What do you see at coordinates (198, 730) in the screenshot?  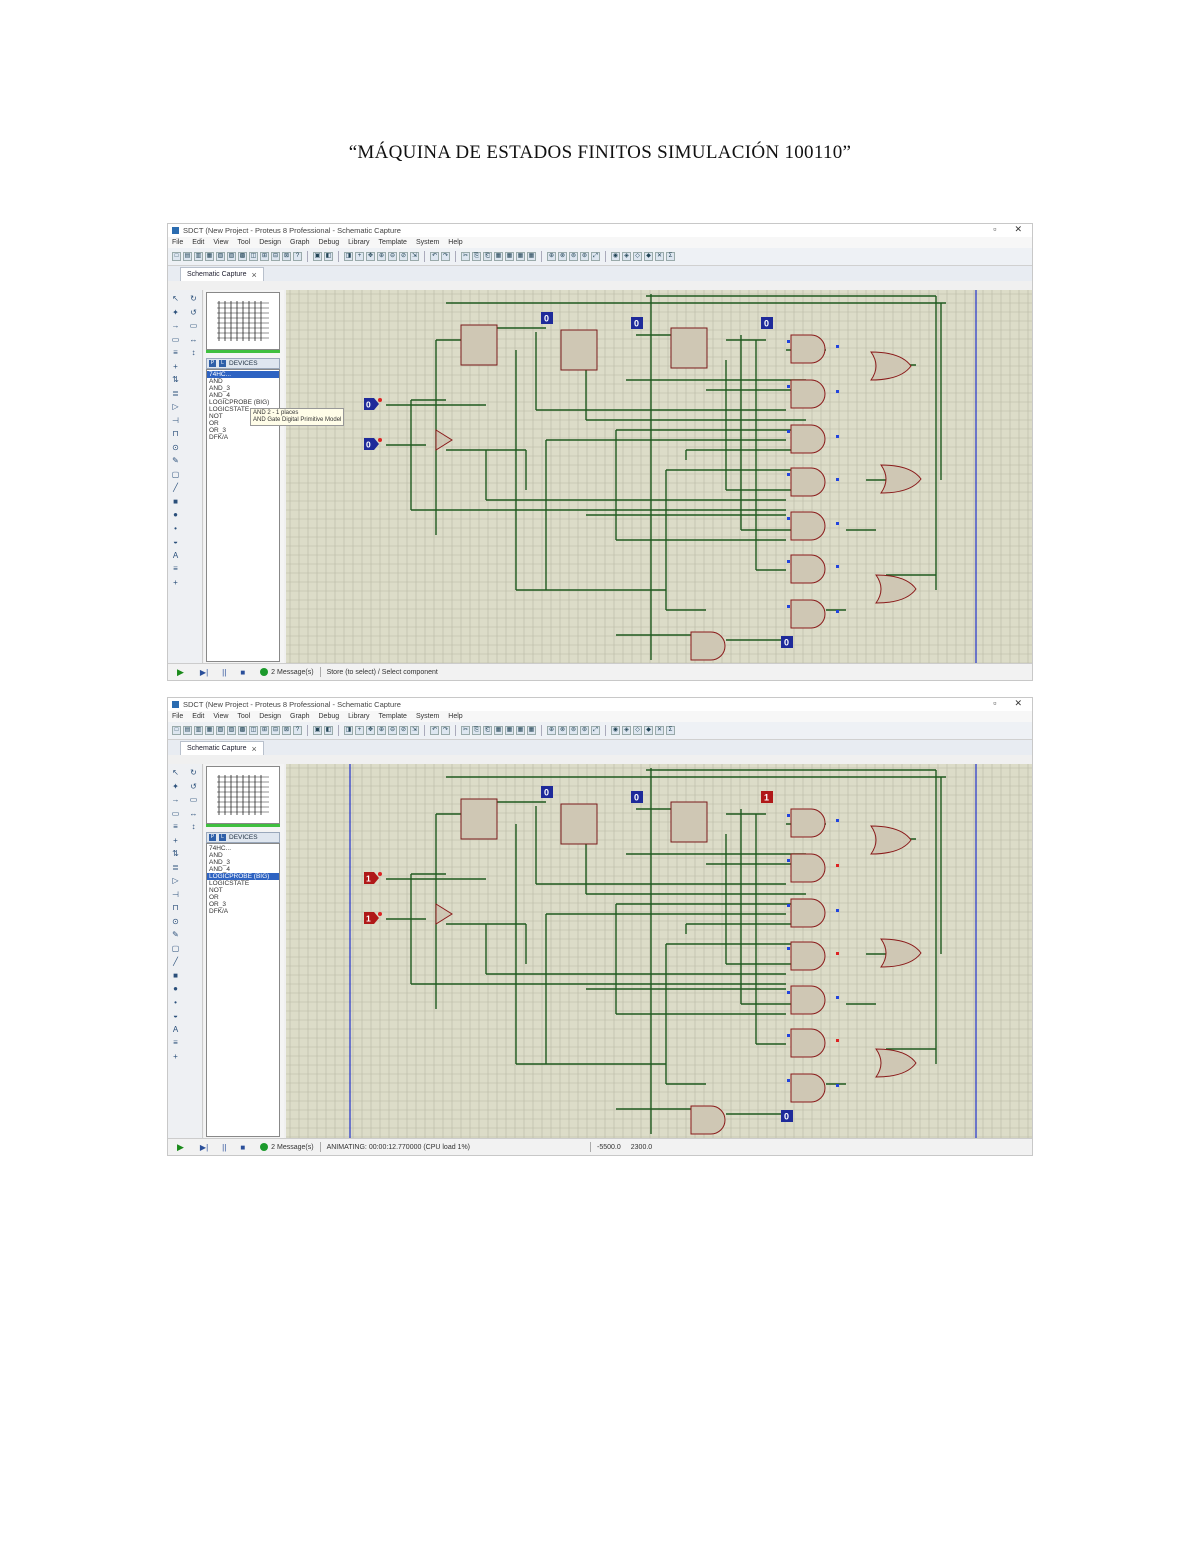 I see `toolbar-tool-icon: ▥` at bounding box center [198, 730].